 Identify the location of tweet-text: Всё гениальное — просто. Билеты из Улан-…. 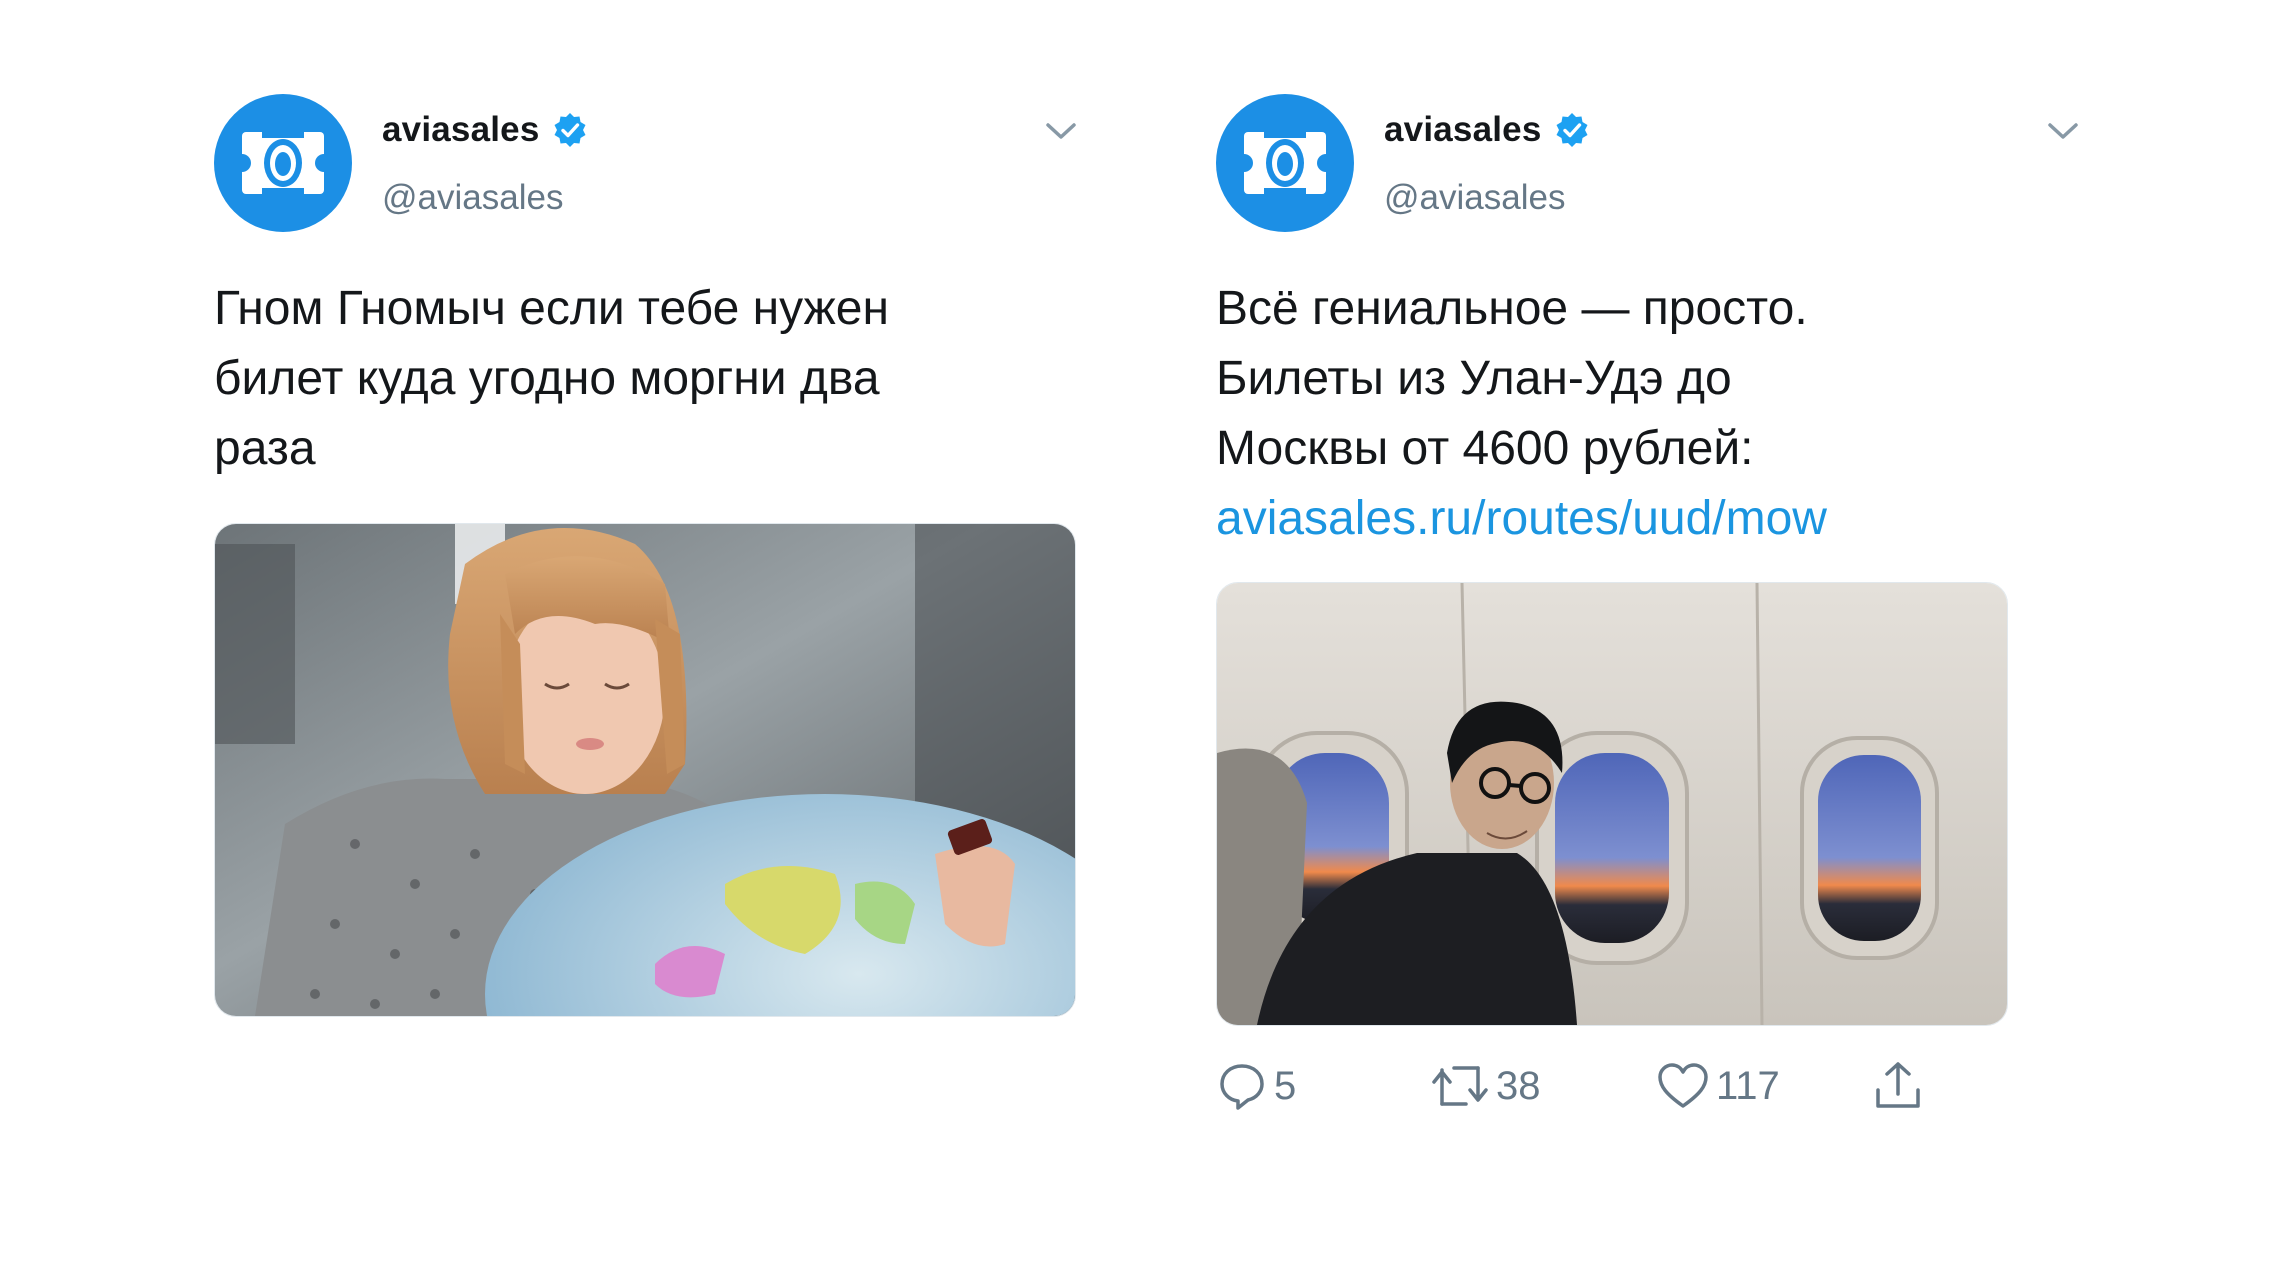
(1521, 414).